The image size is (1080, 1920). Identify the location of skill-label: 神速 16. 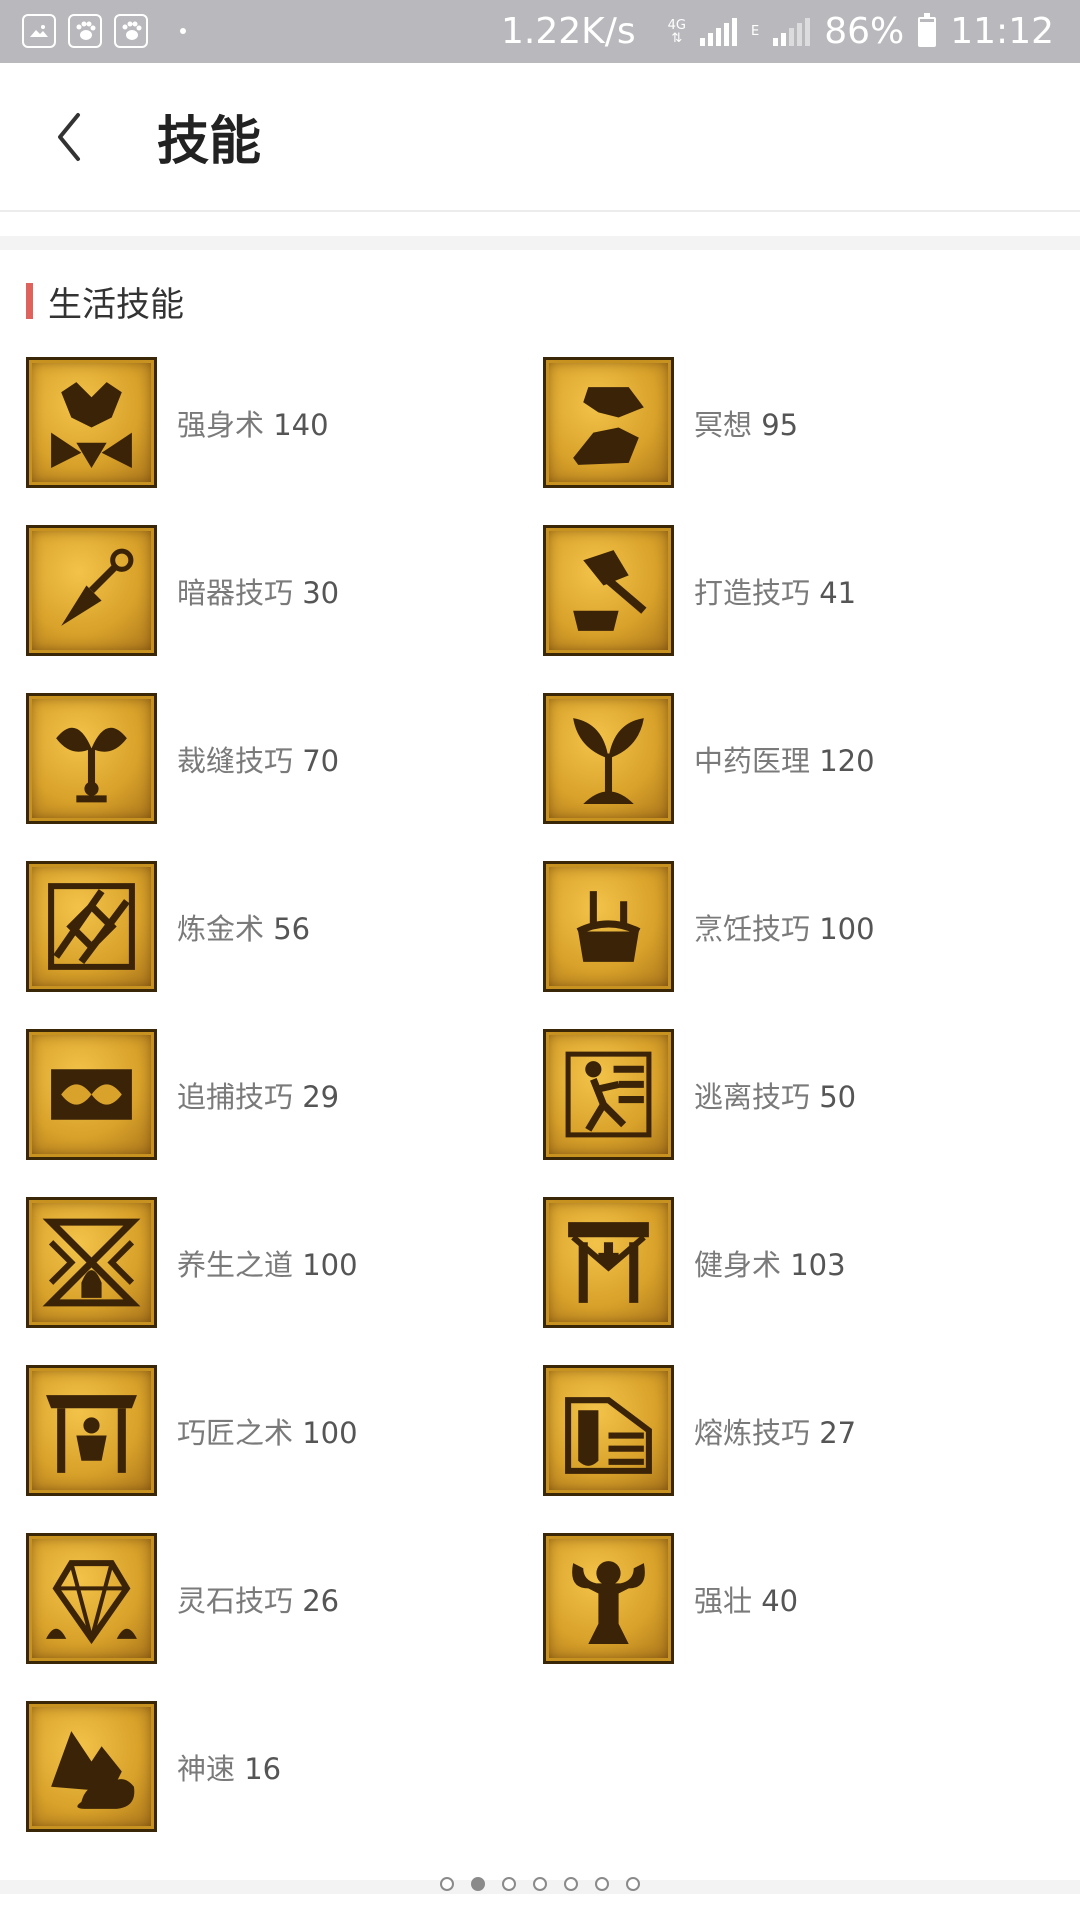
(229, 1767).